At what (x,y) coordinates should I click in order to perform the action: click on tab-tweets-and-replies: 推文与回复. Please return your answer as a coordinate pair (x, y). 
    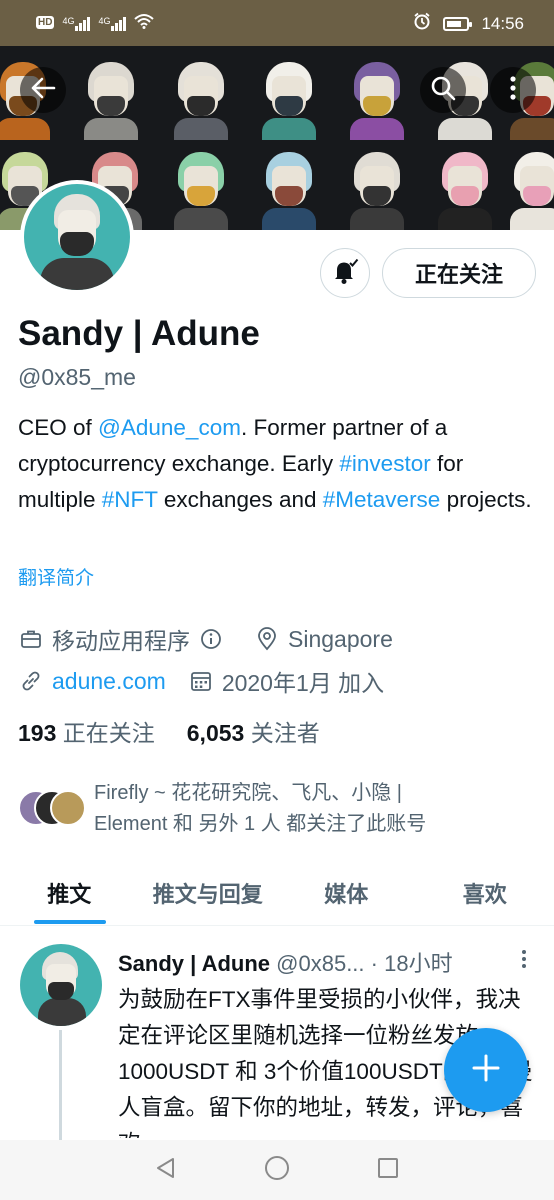
    Looking at the image, I should click on (208, 892).